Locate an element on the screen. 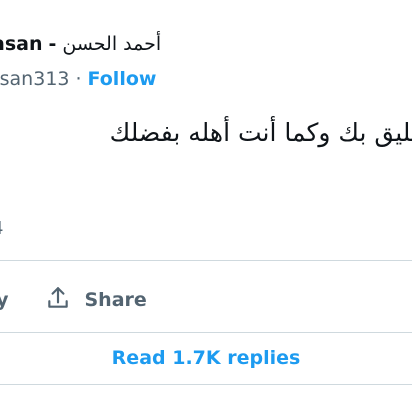  author-handle-line: asan313 · Follow is located at coordinates (78, 79).